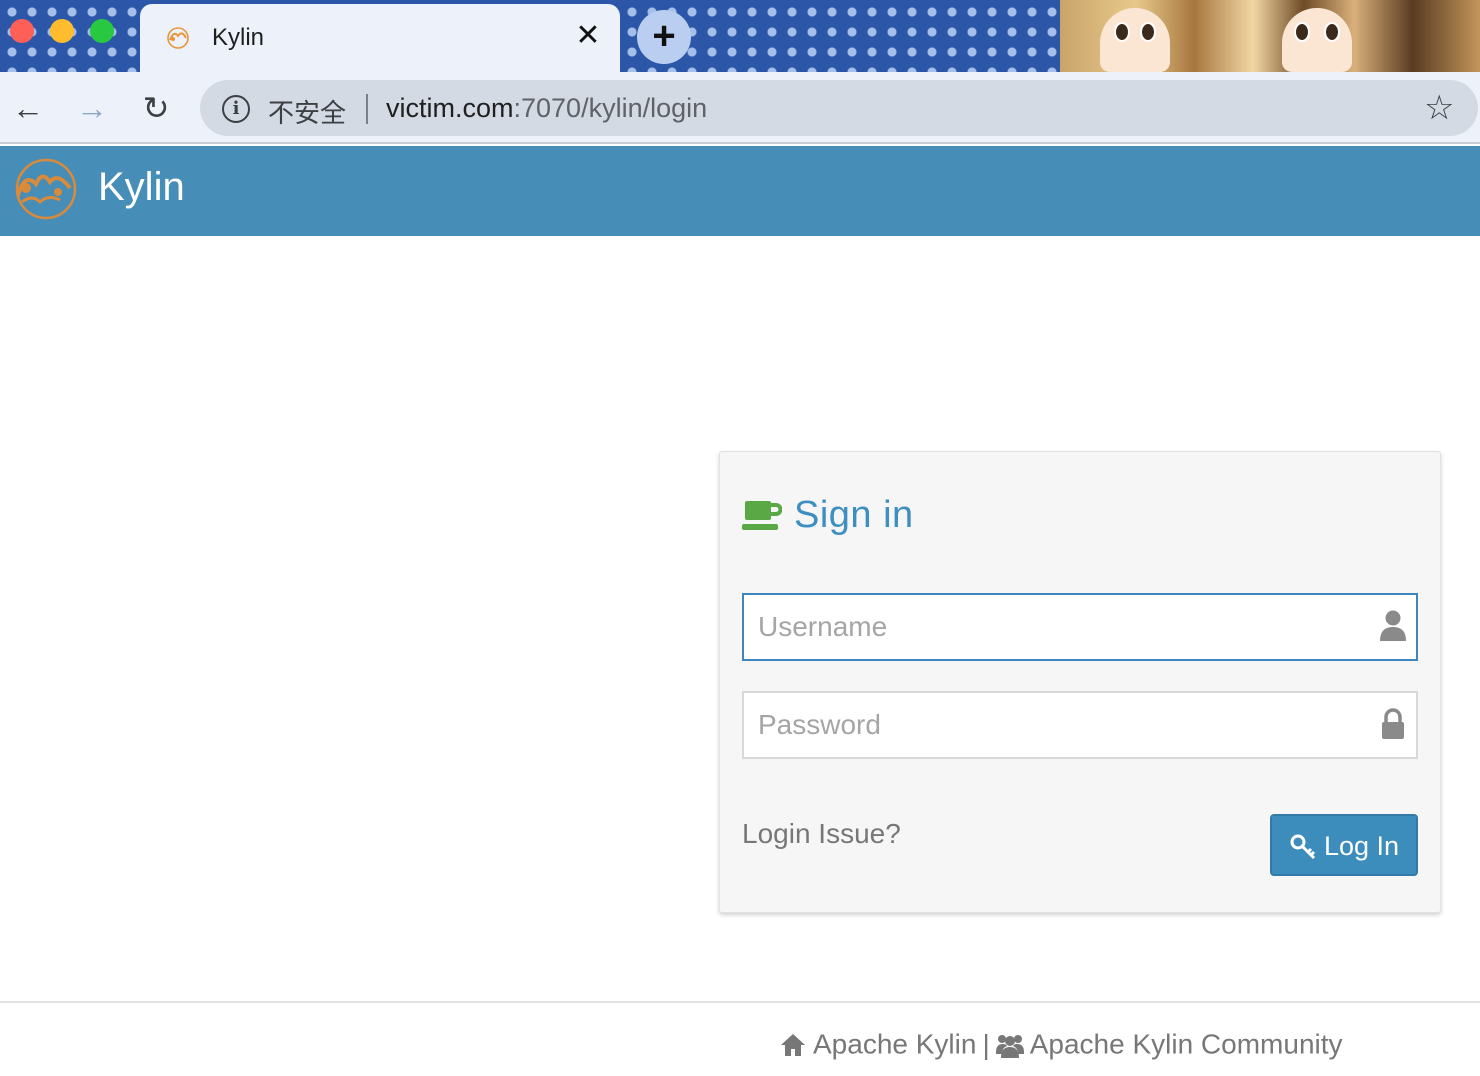  I want to click on browser-tab-kylin: Kylin ✕, so click(380, 38).